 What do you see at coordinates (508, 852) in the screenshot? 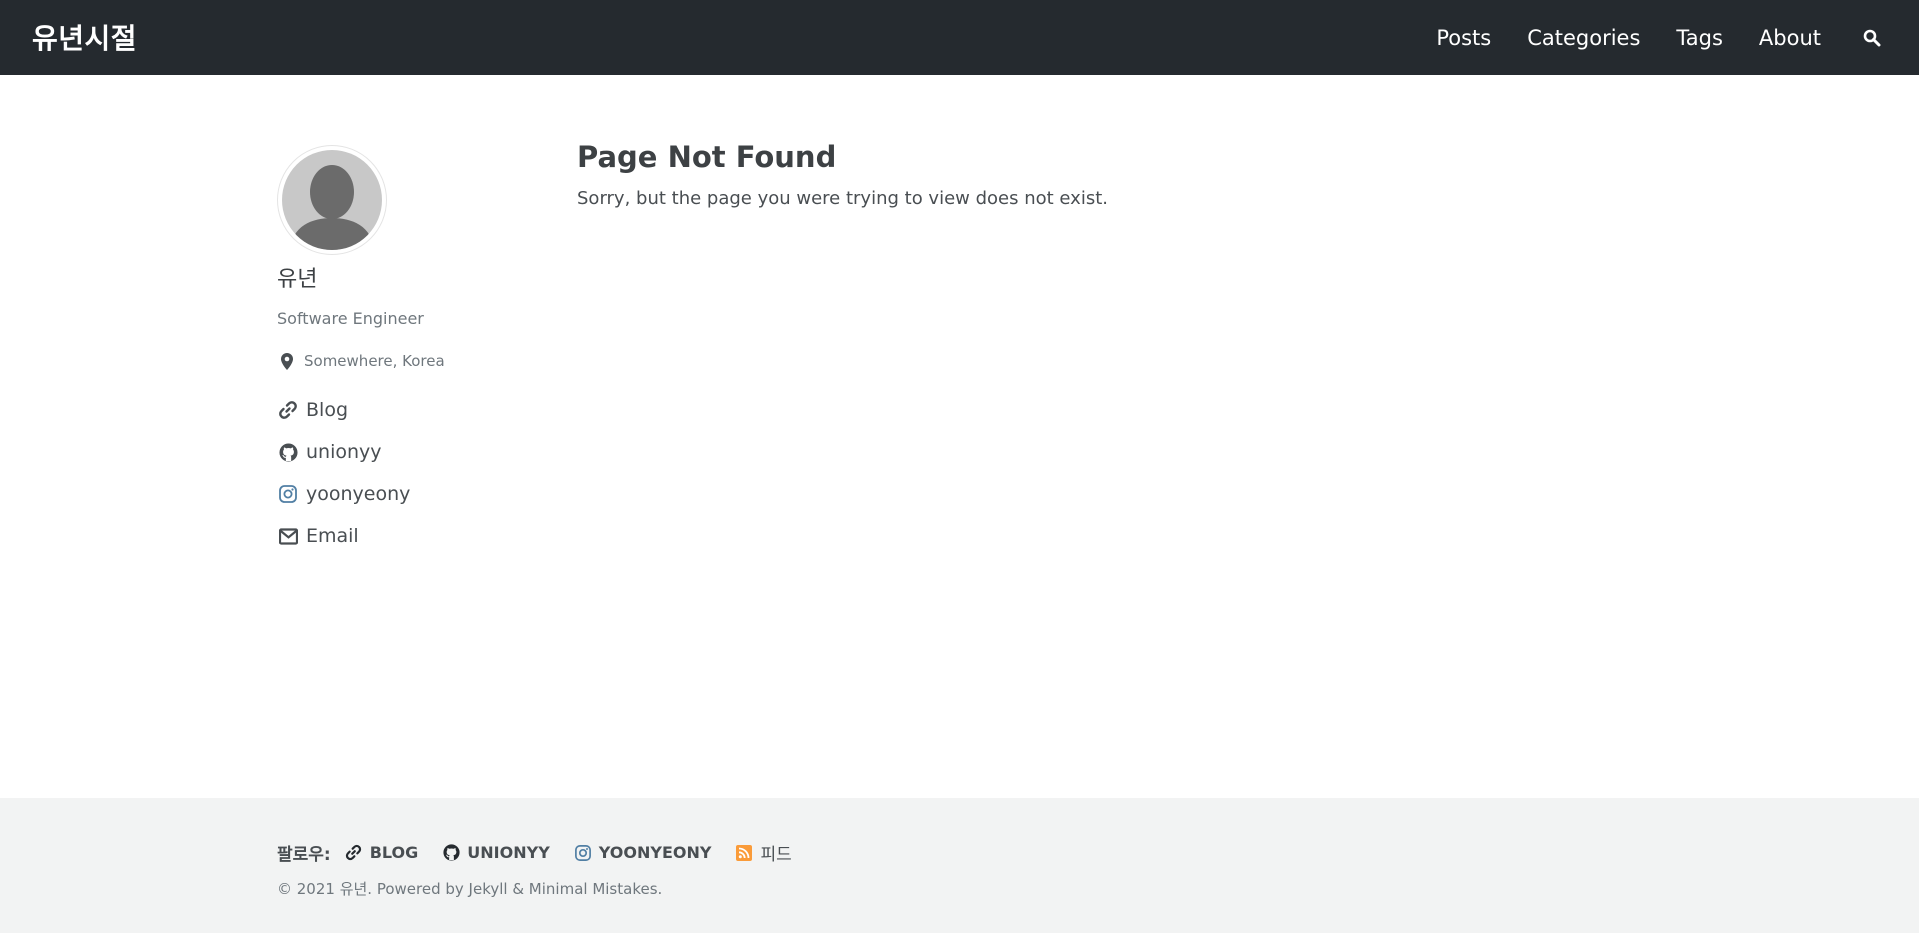
I see `footer-link-github-label: UNIONYY` at bounding box center [508, 852].